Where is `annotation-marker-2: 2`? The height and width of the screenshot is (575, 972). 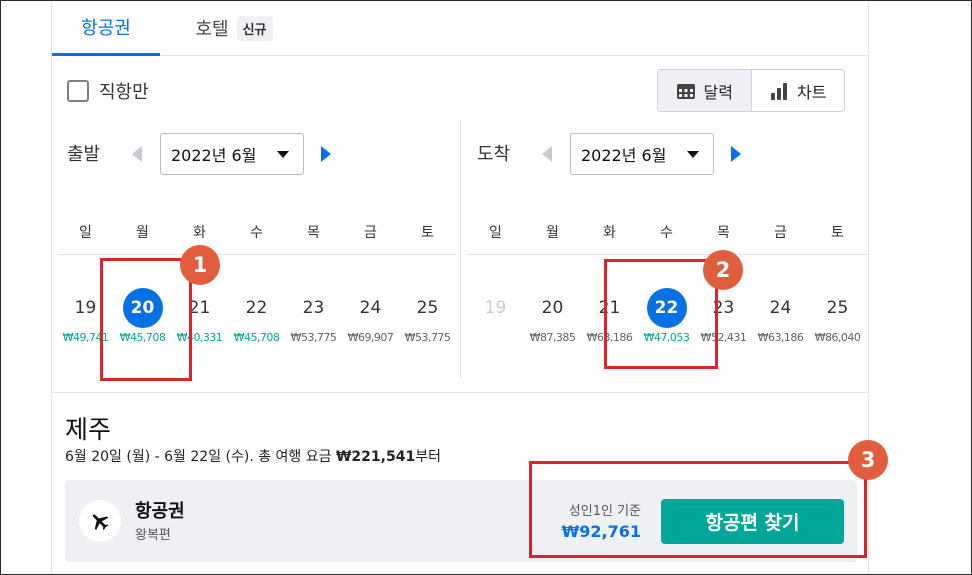 annotation-marker-2: 2 is located at coordinates (723, 270).